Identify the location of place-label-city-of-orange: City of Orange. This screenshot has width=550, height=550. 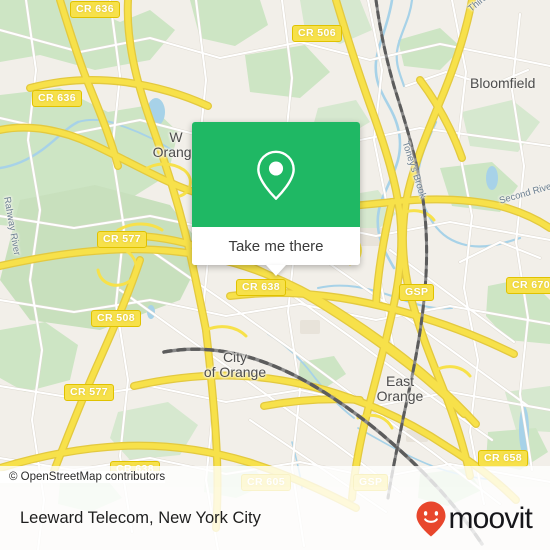
(235, 364).